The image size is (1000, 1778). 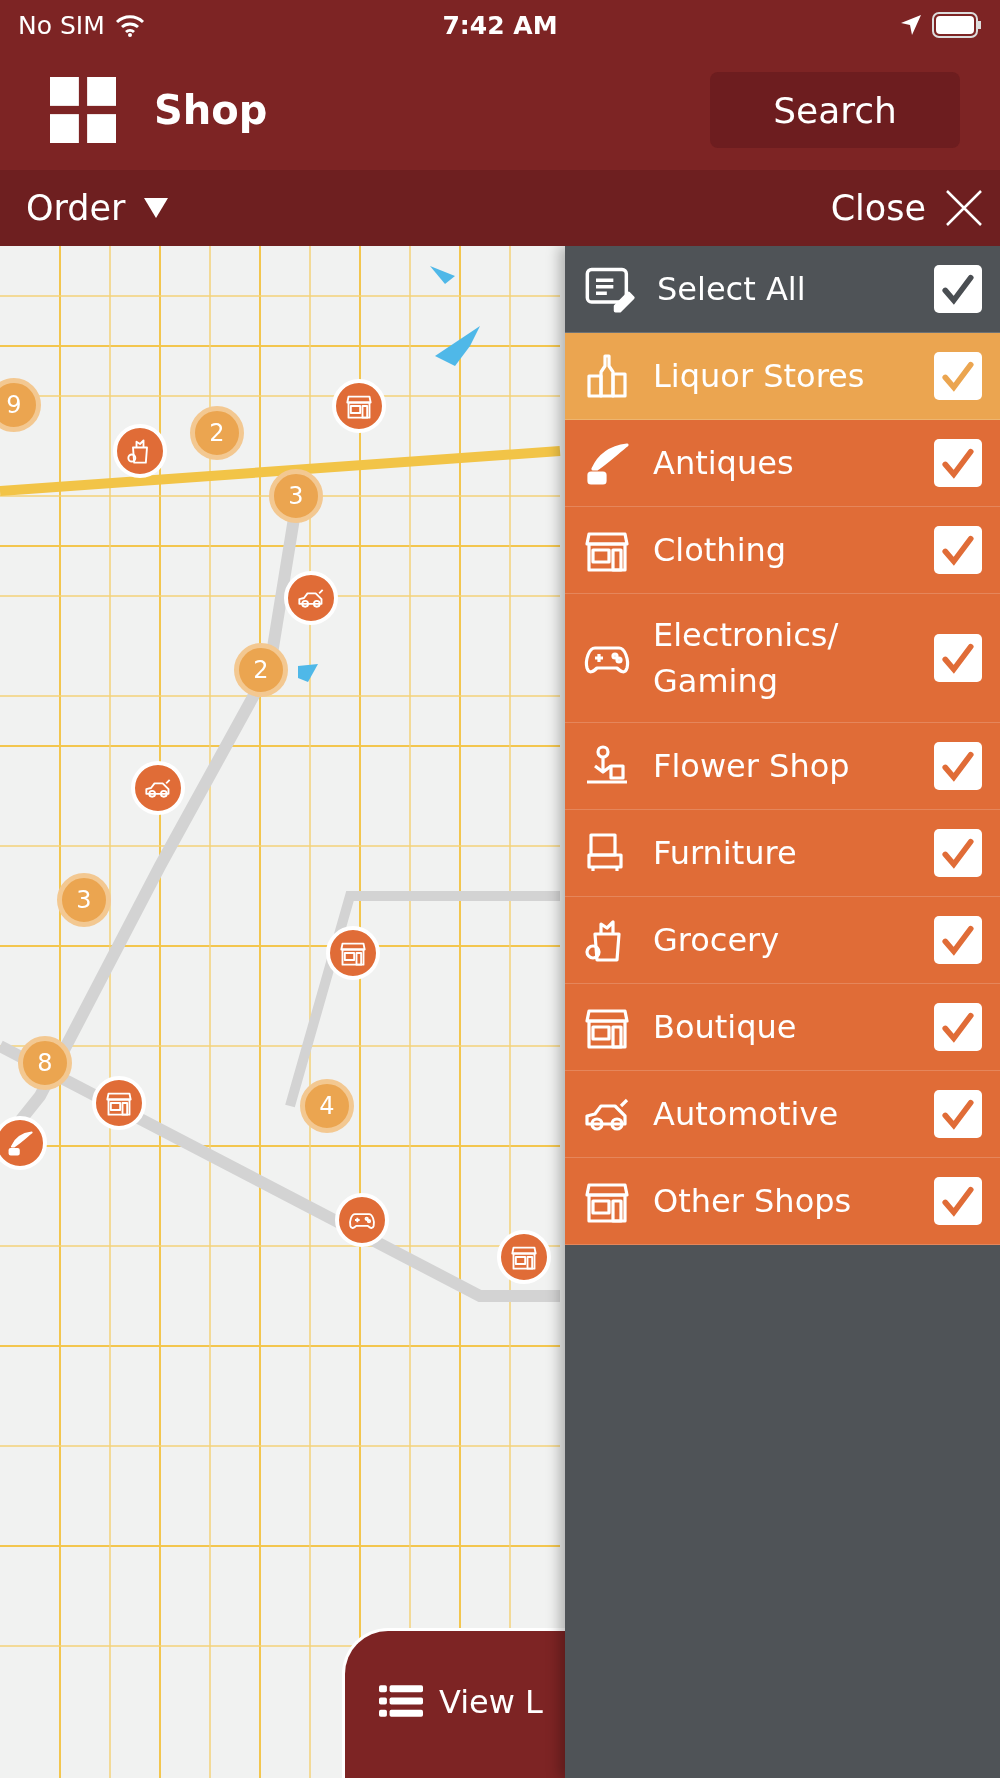 I want to click on category-label: Boutique, so click(x=725, y=1027).